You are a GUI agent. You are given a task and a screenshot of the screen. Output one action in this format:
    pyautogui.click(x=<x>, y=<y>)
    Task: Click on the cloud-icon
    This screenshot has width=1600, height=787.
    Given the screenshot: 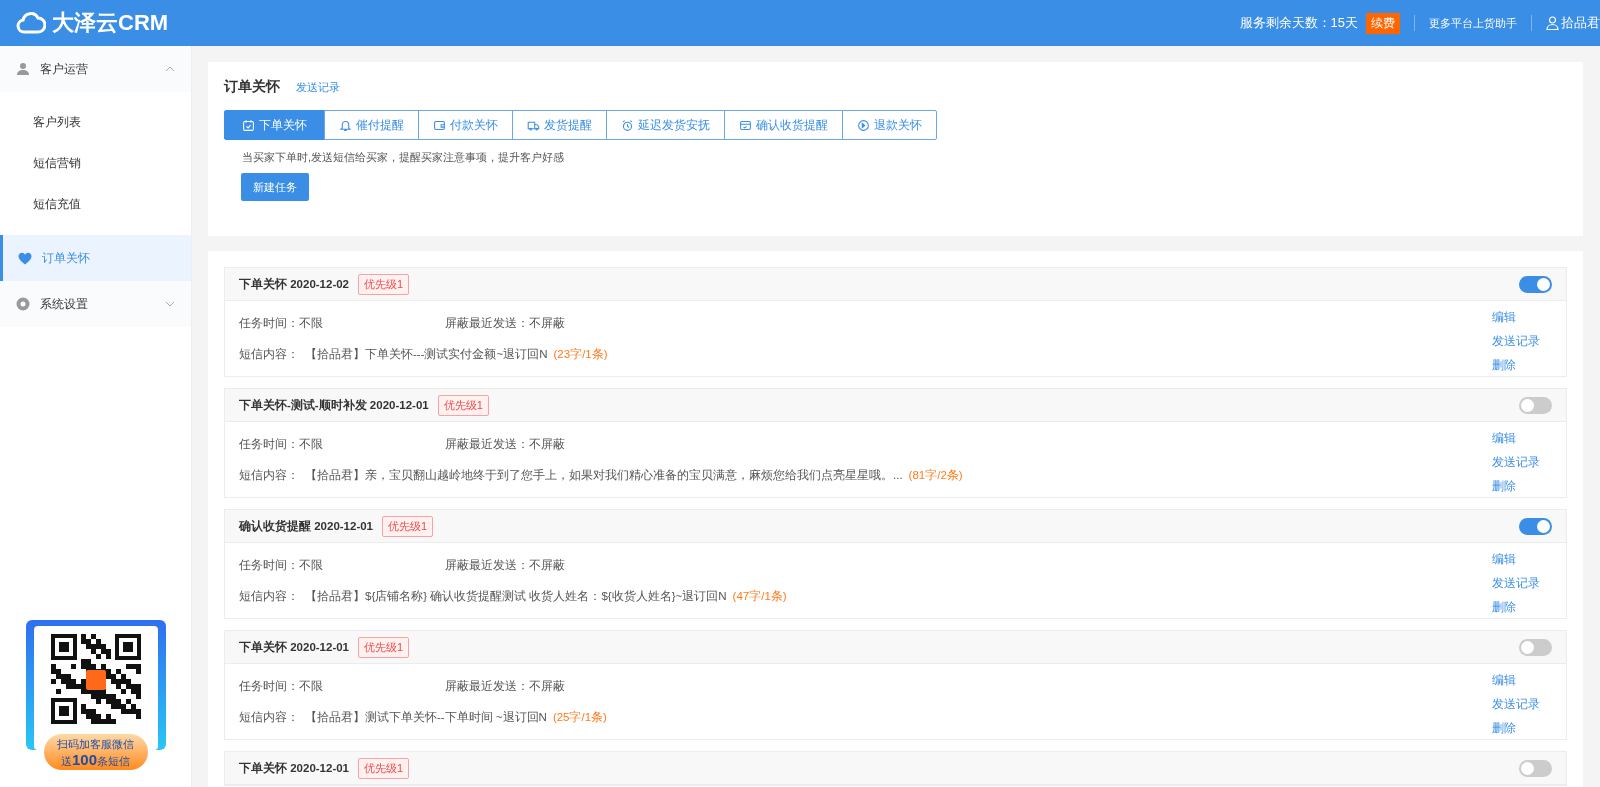 What is the action you would take?
    pyautogui.click(x=31, y=23)
    